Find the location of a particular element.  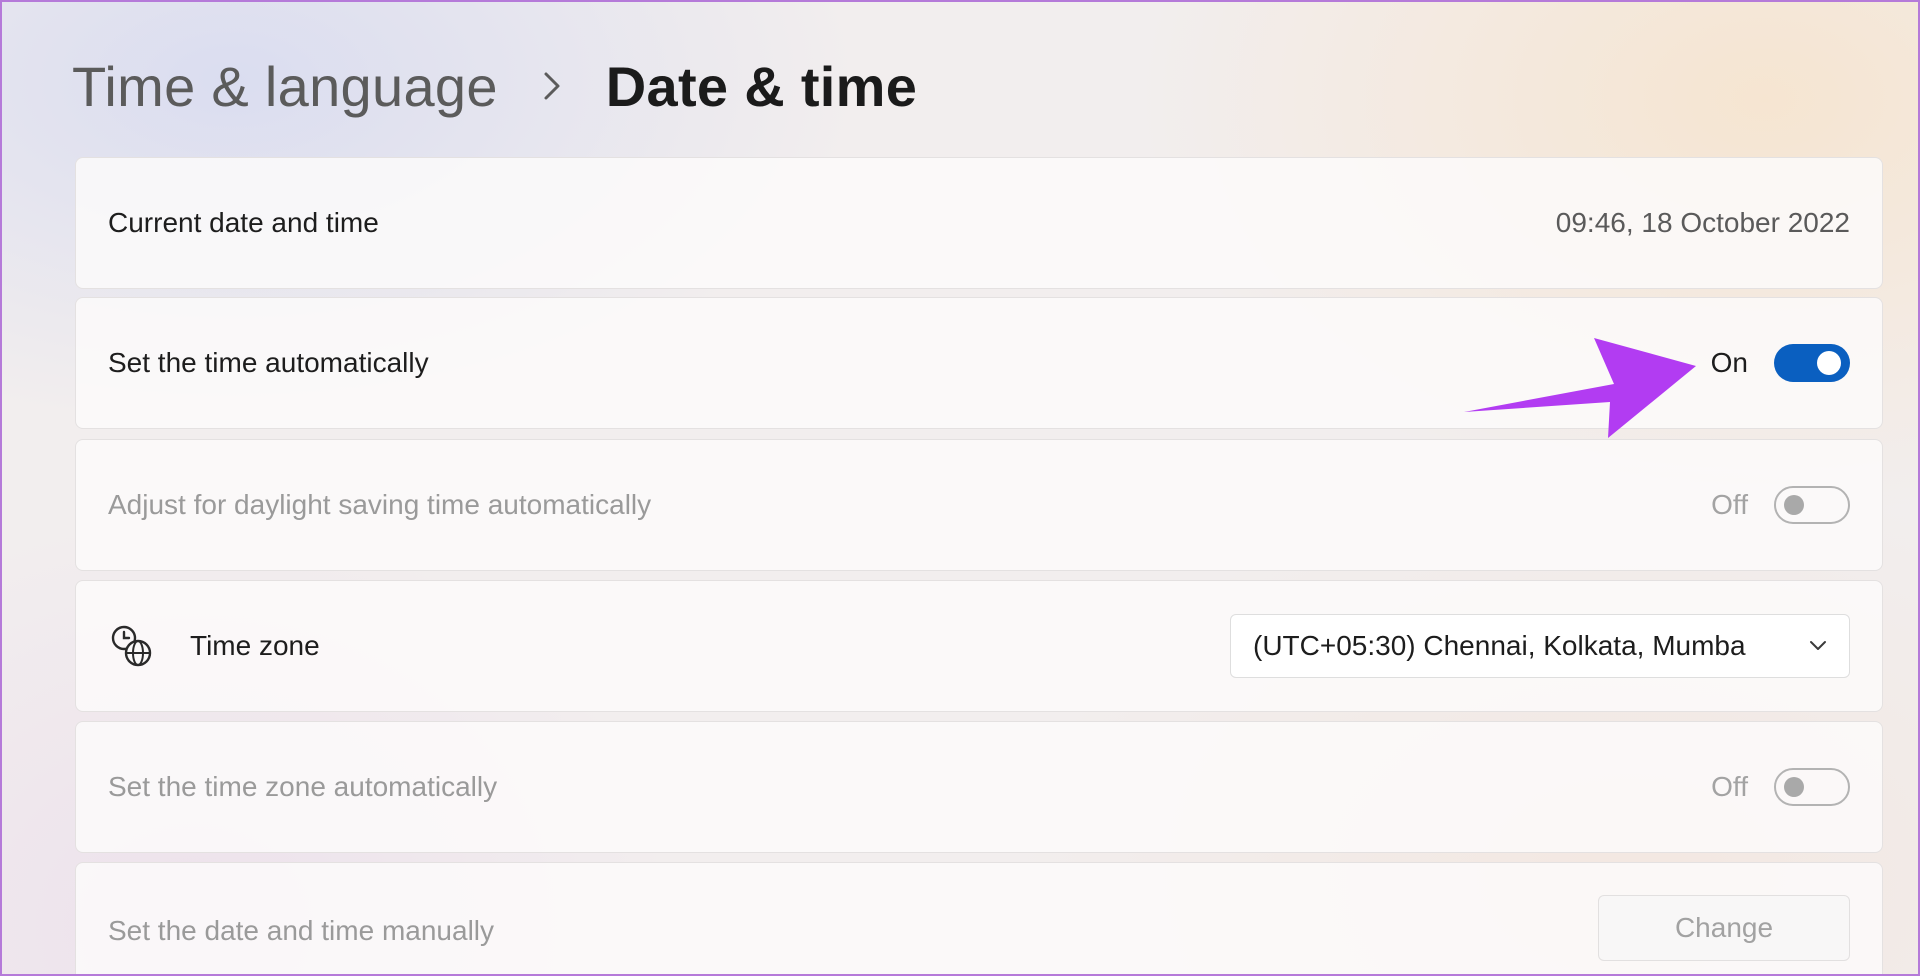

breadcrumb: Time & language Date & time is located at coordinates (494, 86).